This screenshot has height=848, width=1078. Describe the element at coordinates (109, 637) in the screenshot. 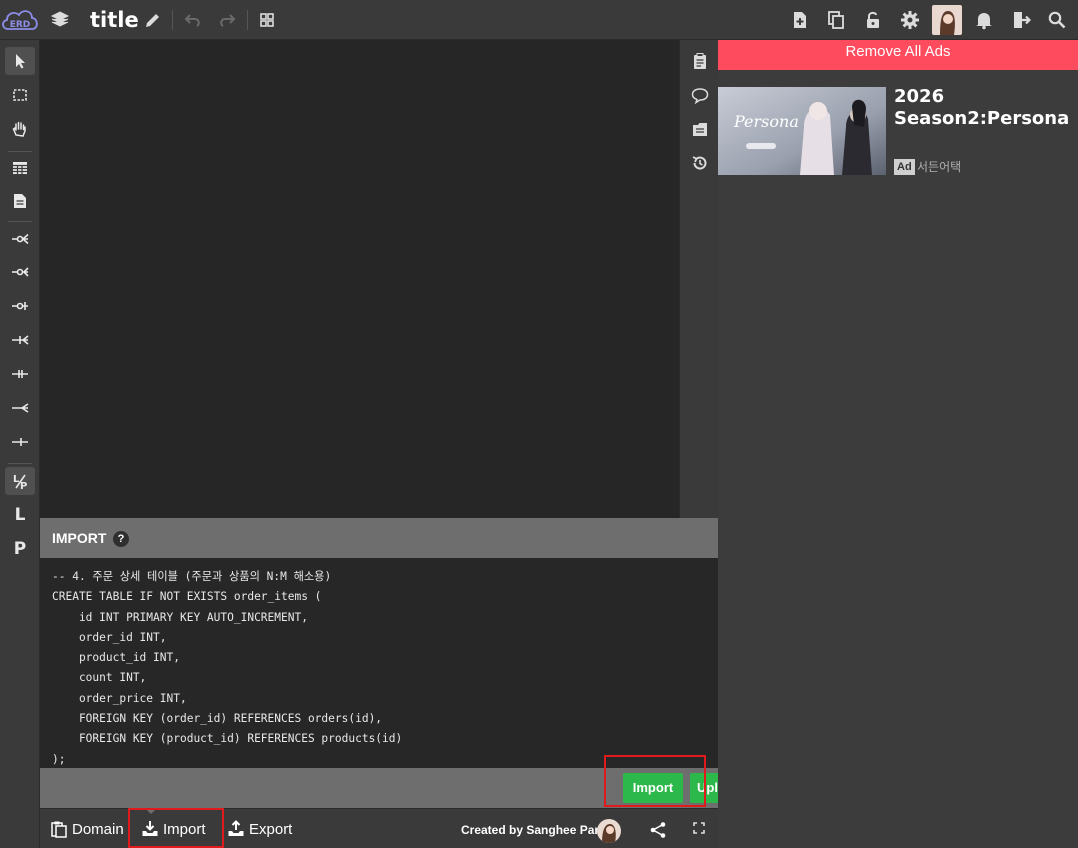

I see `code-line: order_id INT,` at that location.